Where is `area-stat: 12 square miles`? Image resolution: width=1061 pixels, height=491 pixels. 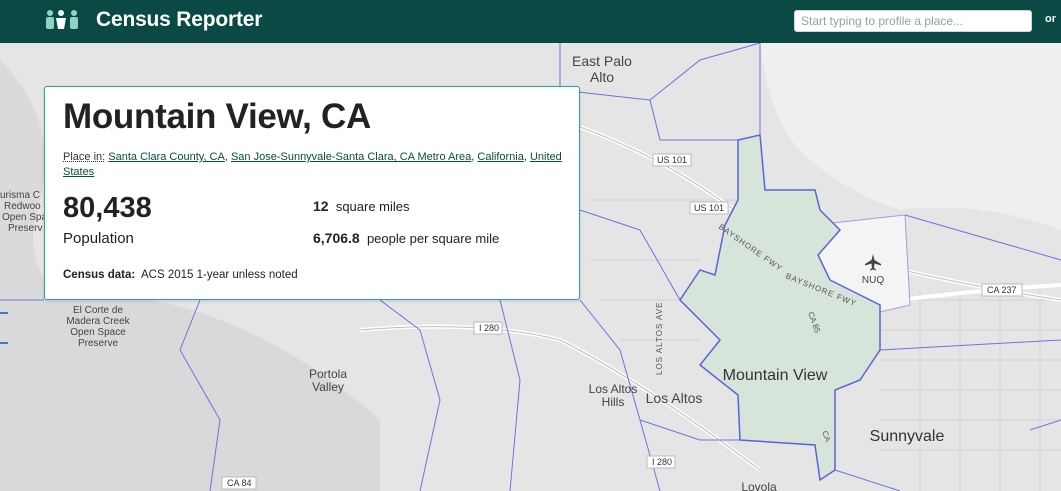
area-stat: 12 square miles is located at coordinates (361, 206).